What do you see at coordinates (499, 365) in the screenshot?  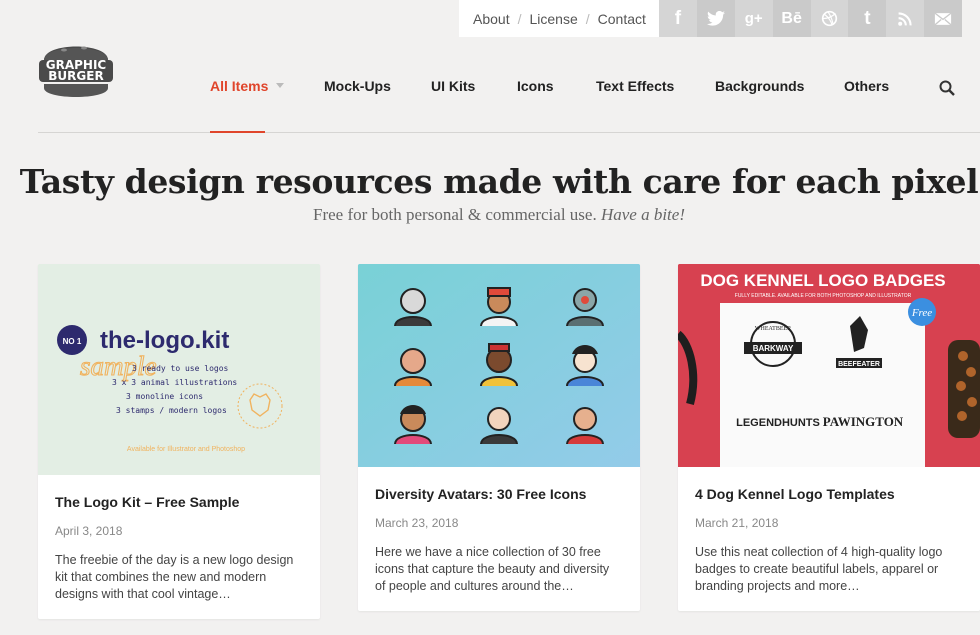 I see `card-thumbnail` at bounding box center [499, 365].